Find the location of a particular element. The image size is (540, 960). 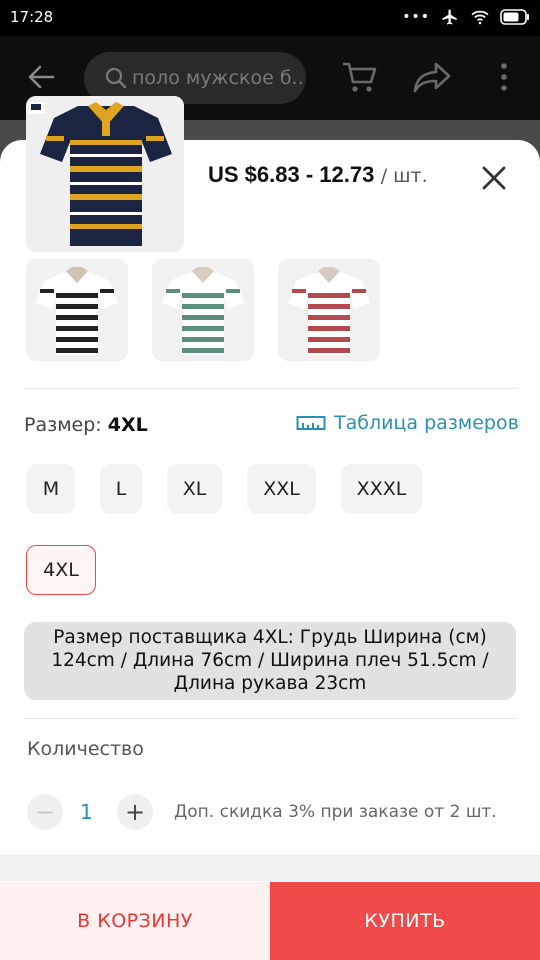

size-table-link: Таблица размеров is located at coordinates (407, 423).